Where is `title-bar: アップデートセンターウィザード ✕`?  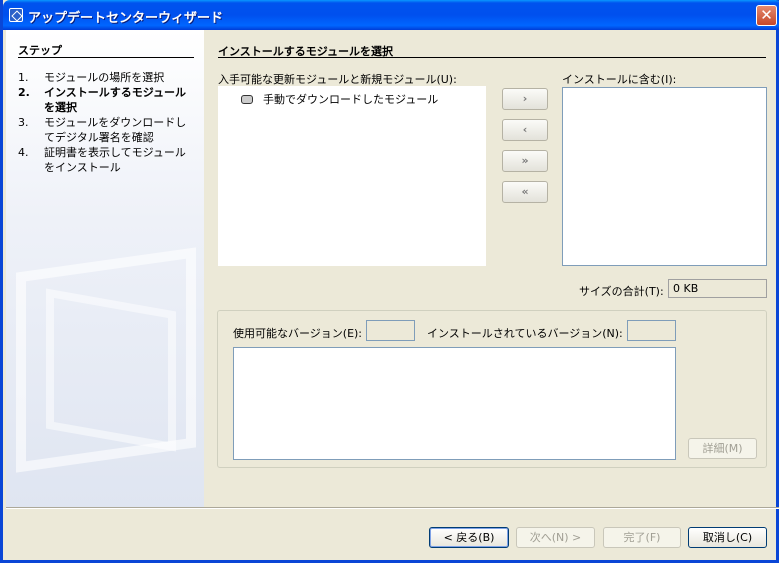 title-bar: アップデートセンターウィザード ✕ is located at coordinates (391, 15).